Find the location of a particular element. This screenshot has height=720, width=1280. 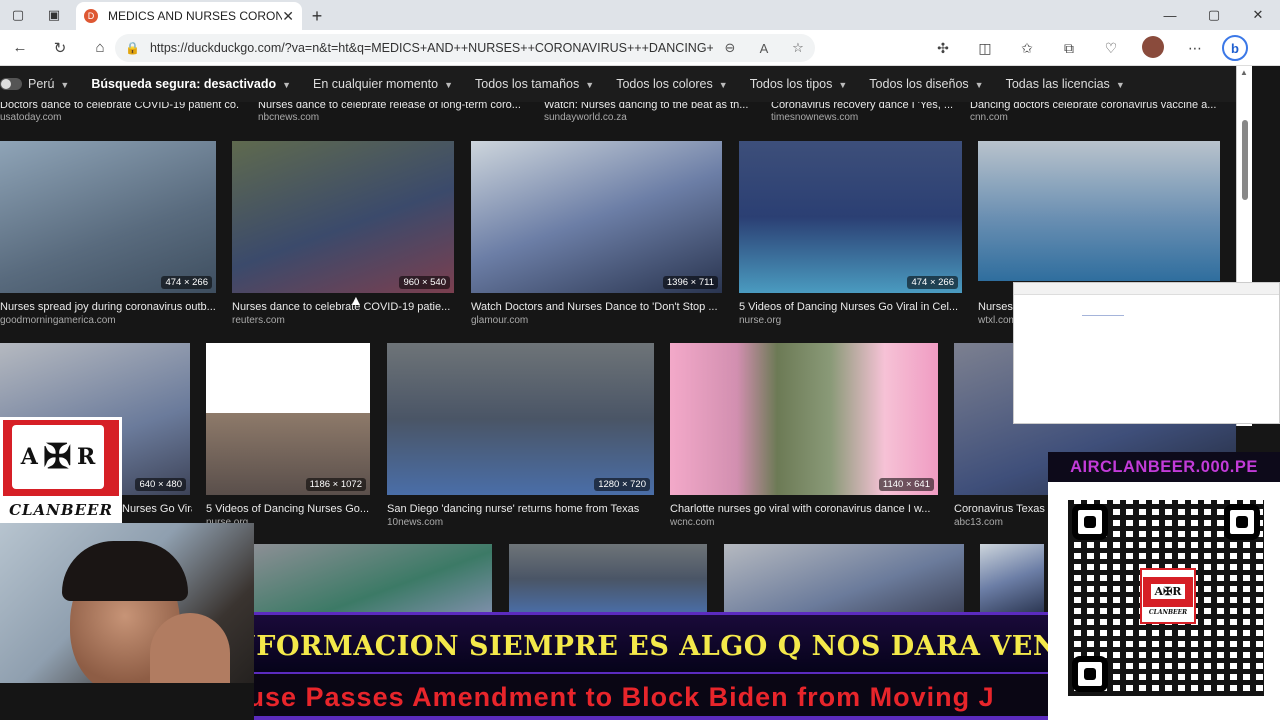

region-toggle is located at coordinates (11, 84).